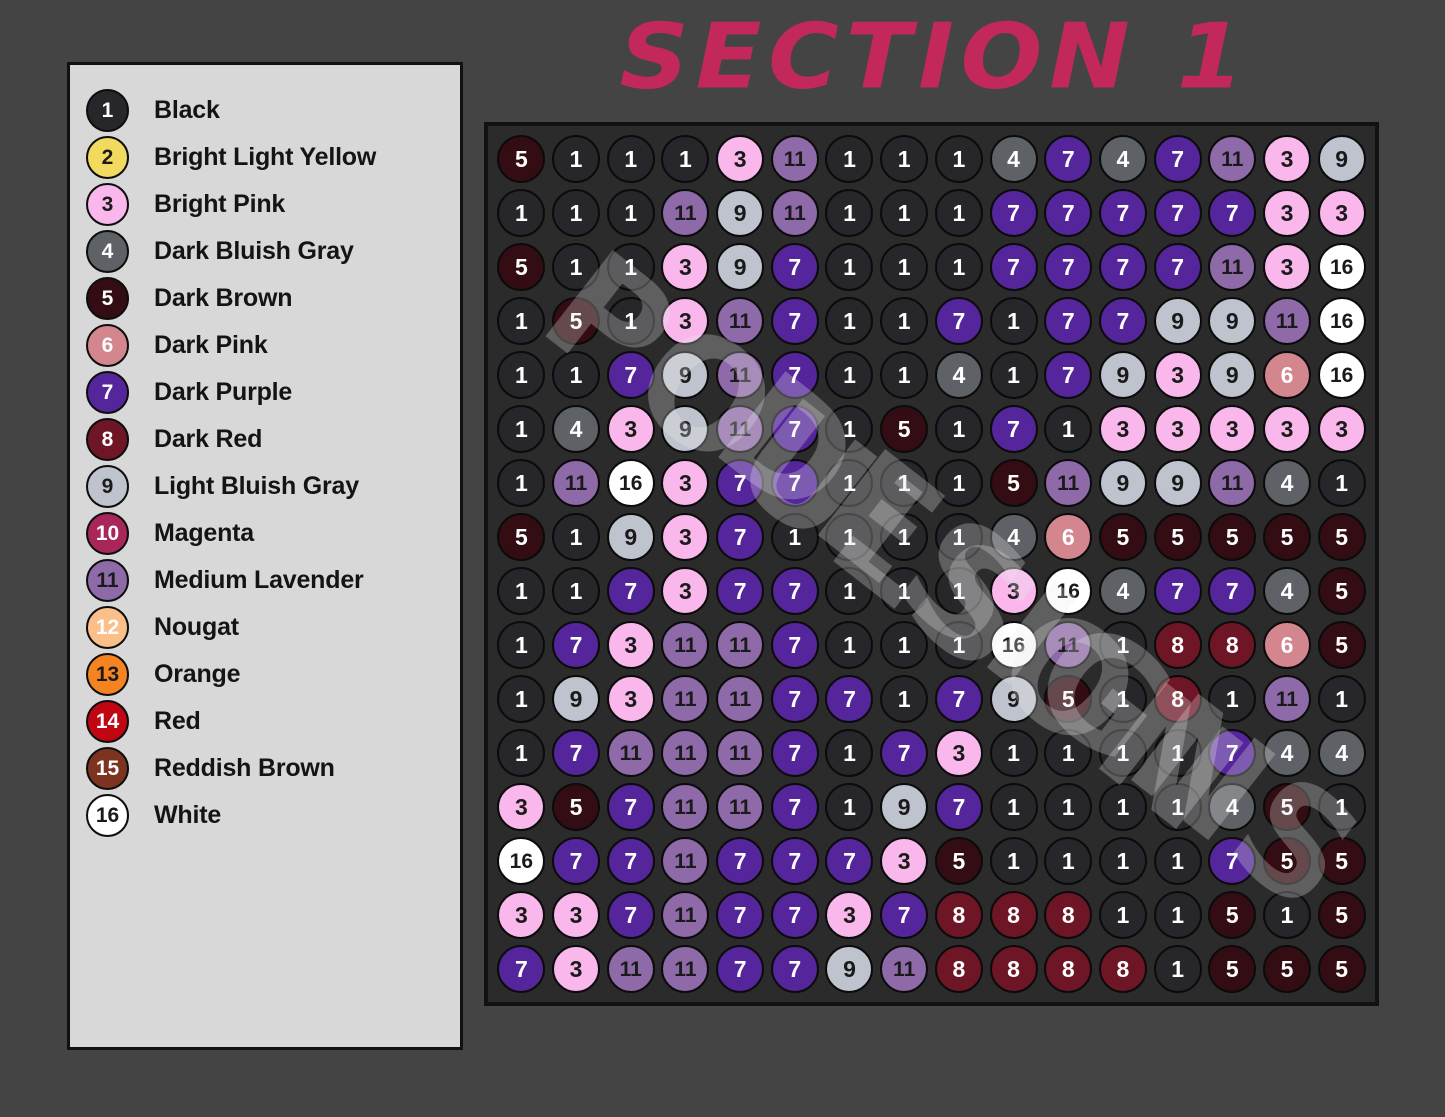 The height and width of the screenshot is (1117, 1445). Describe the element at coordinates (1013, 645) in the screenshot. I see `bead-cell: 16` at that location.